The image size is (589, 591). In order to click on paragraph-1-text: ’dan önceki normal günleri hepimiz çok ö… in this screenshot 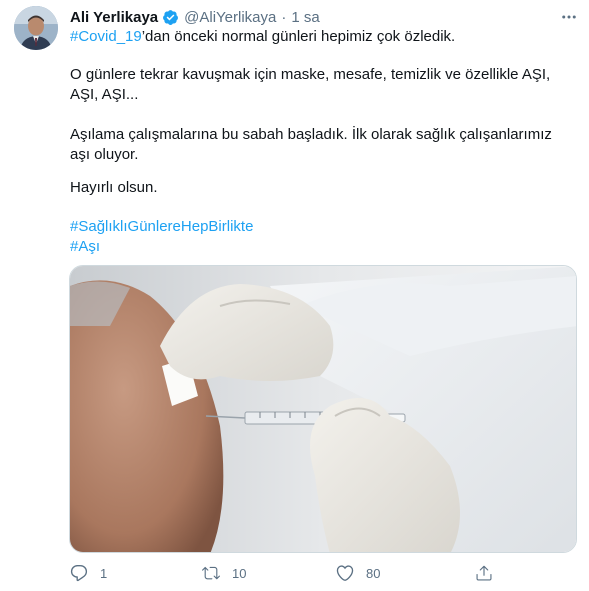, I will do `click(298, 36)`.